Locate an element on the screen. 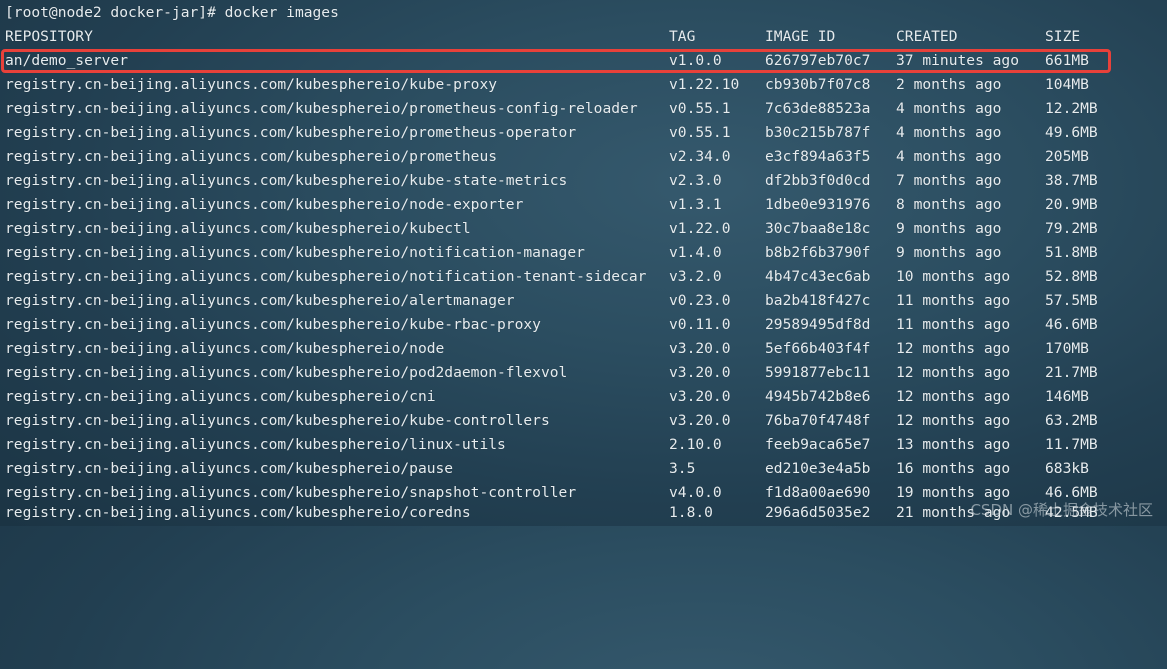 The width and height of the screenshot is (1167, 669). row-size: 20.9MB is located at coordinates (1071, 204).